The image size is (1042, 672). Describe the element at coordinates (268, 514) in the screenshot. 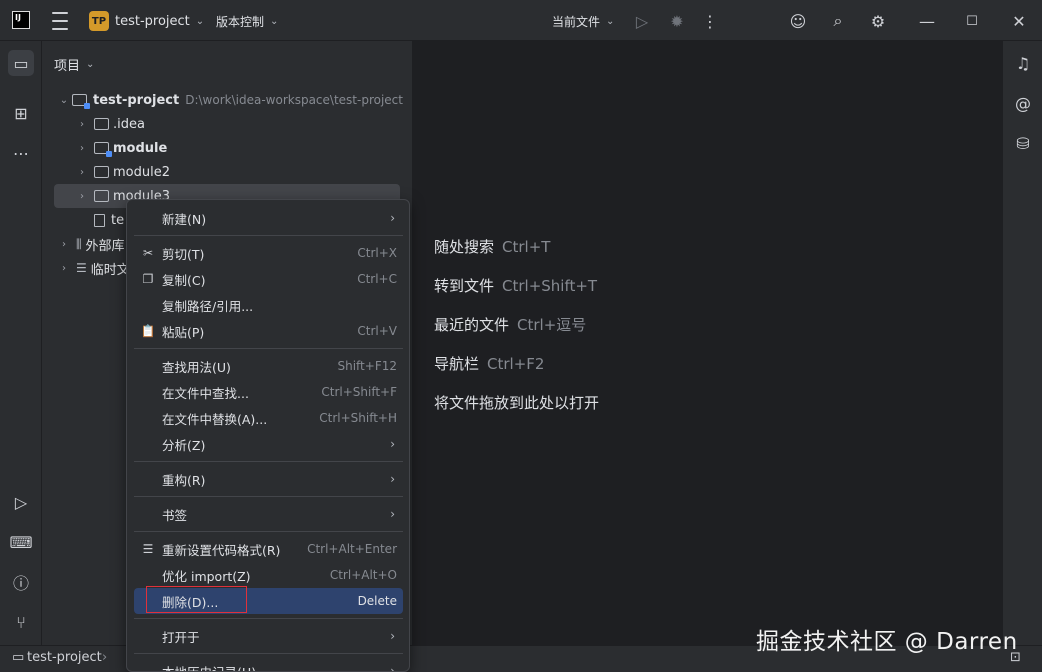

I see `menu-item-bookmarks: 书签 ›` at that location.